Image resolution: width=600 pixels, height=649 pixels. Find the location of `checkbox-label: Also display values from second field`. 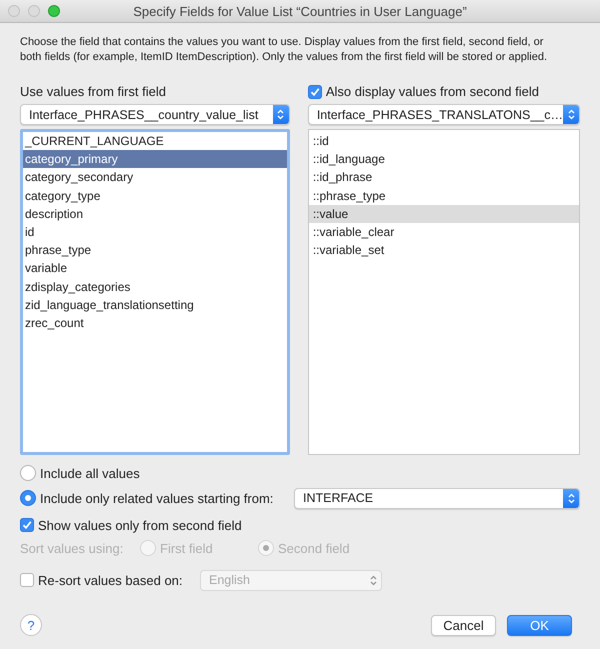

checkbox-label: Also display values from second field is located at coordinates (432, 91).